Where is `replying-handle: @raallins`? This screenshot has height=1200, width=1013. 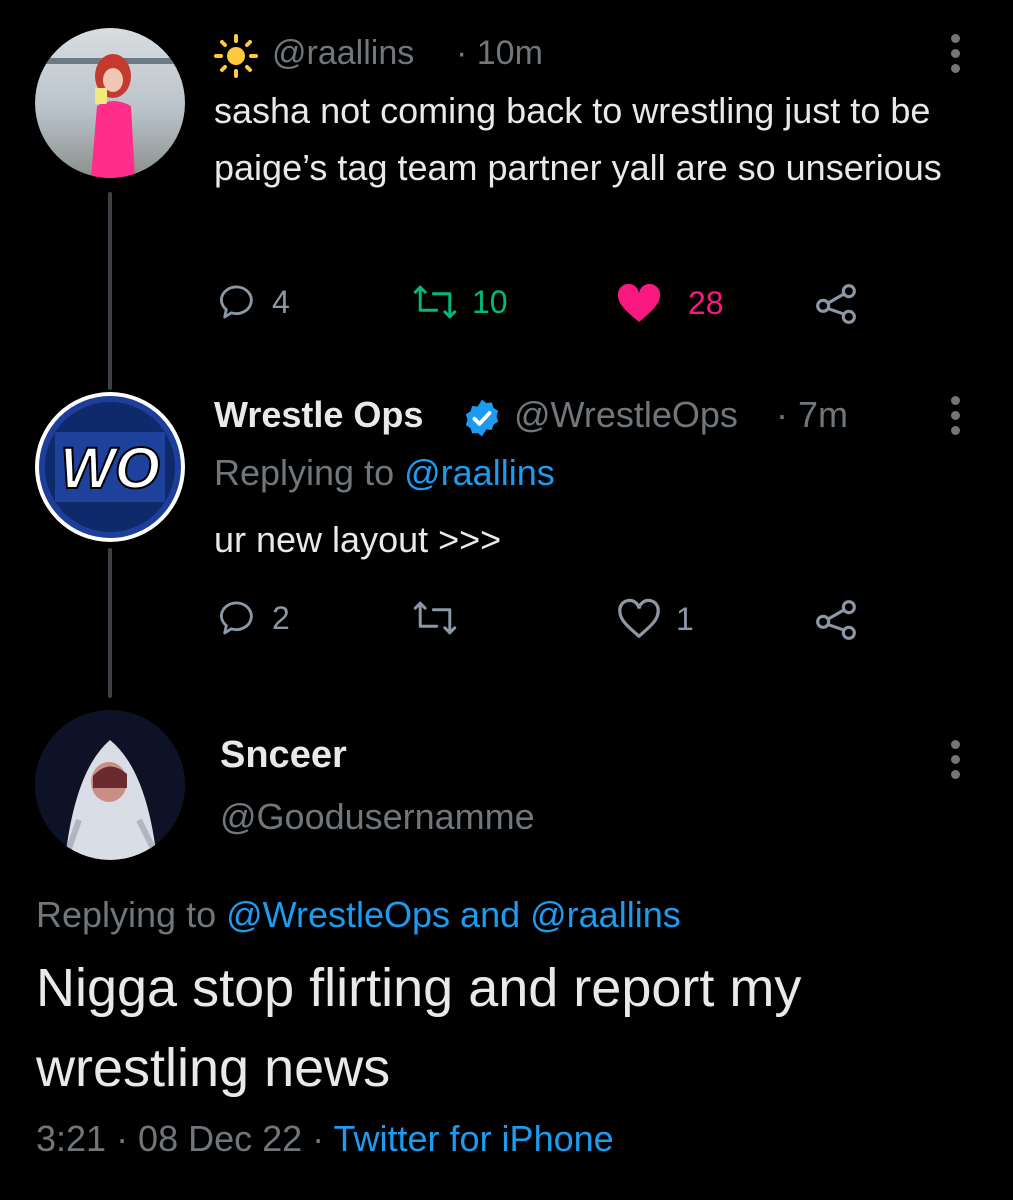 replying-handle: @raallins is located at coordinates (479, 472).